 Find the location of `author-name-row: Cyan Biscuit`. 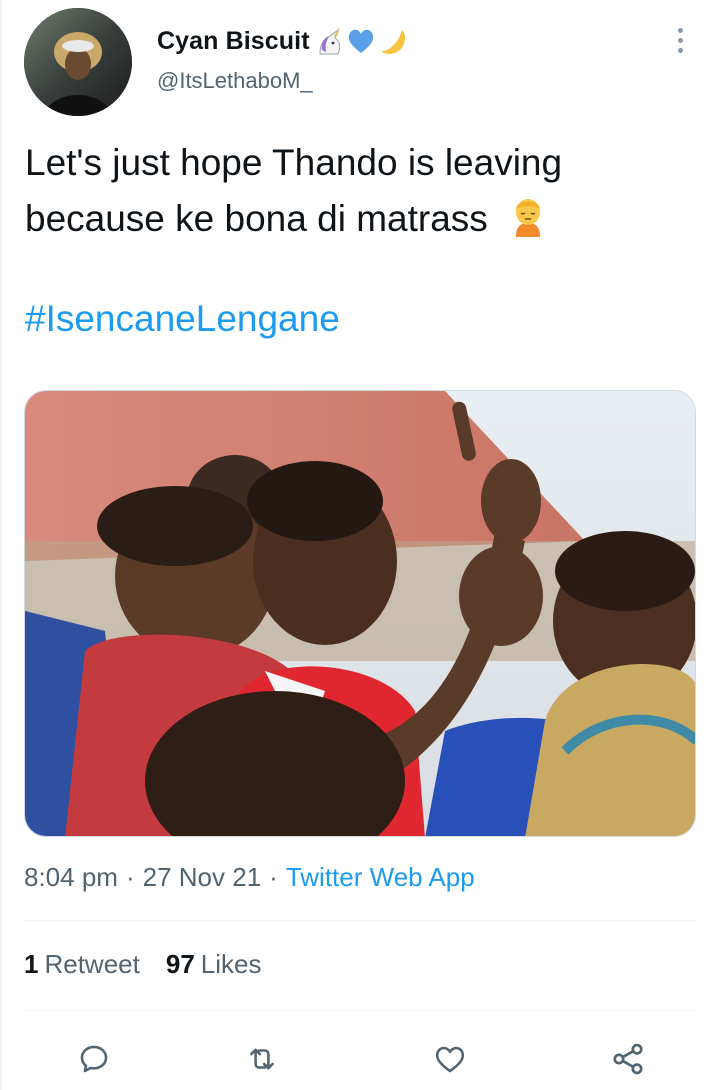

author-name-row: Cyan Biscuit is located at coordinates (282, 41).